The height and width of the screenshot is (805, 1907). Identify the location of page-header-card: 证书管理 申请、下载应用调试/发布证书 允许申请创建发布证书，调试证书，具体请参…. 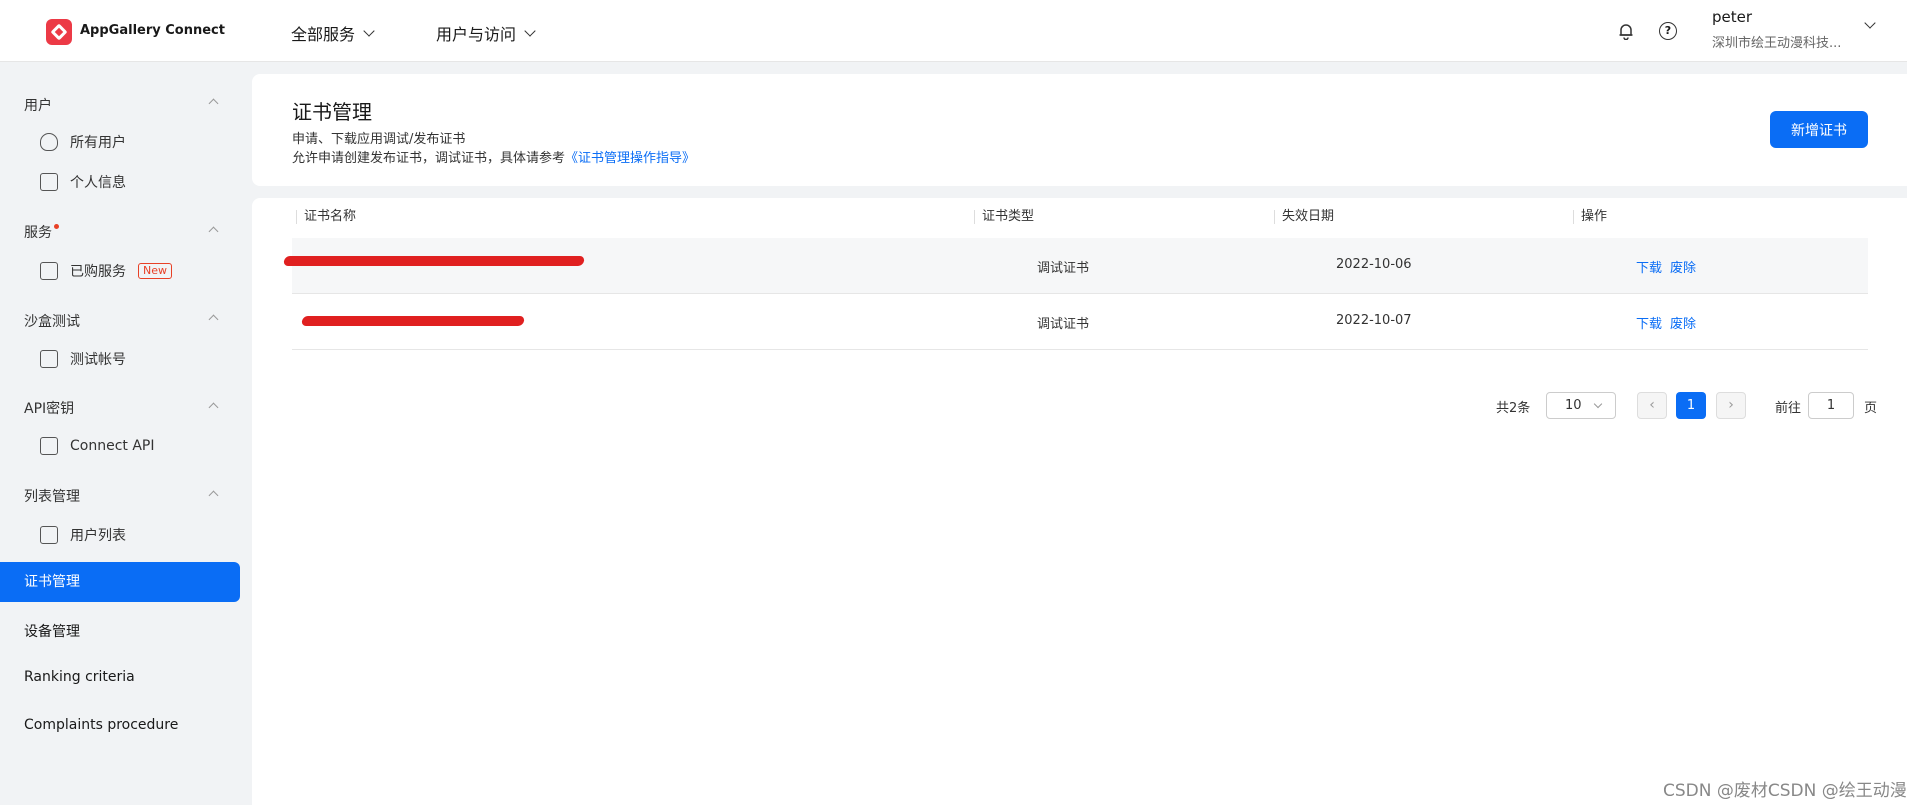
(1079, 130).